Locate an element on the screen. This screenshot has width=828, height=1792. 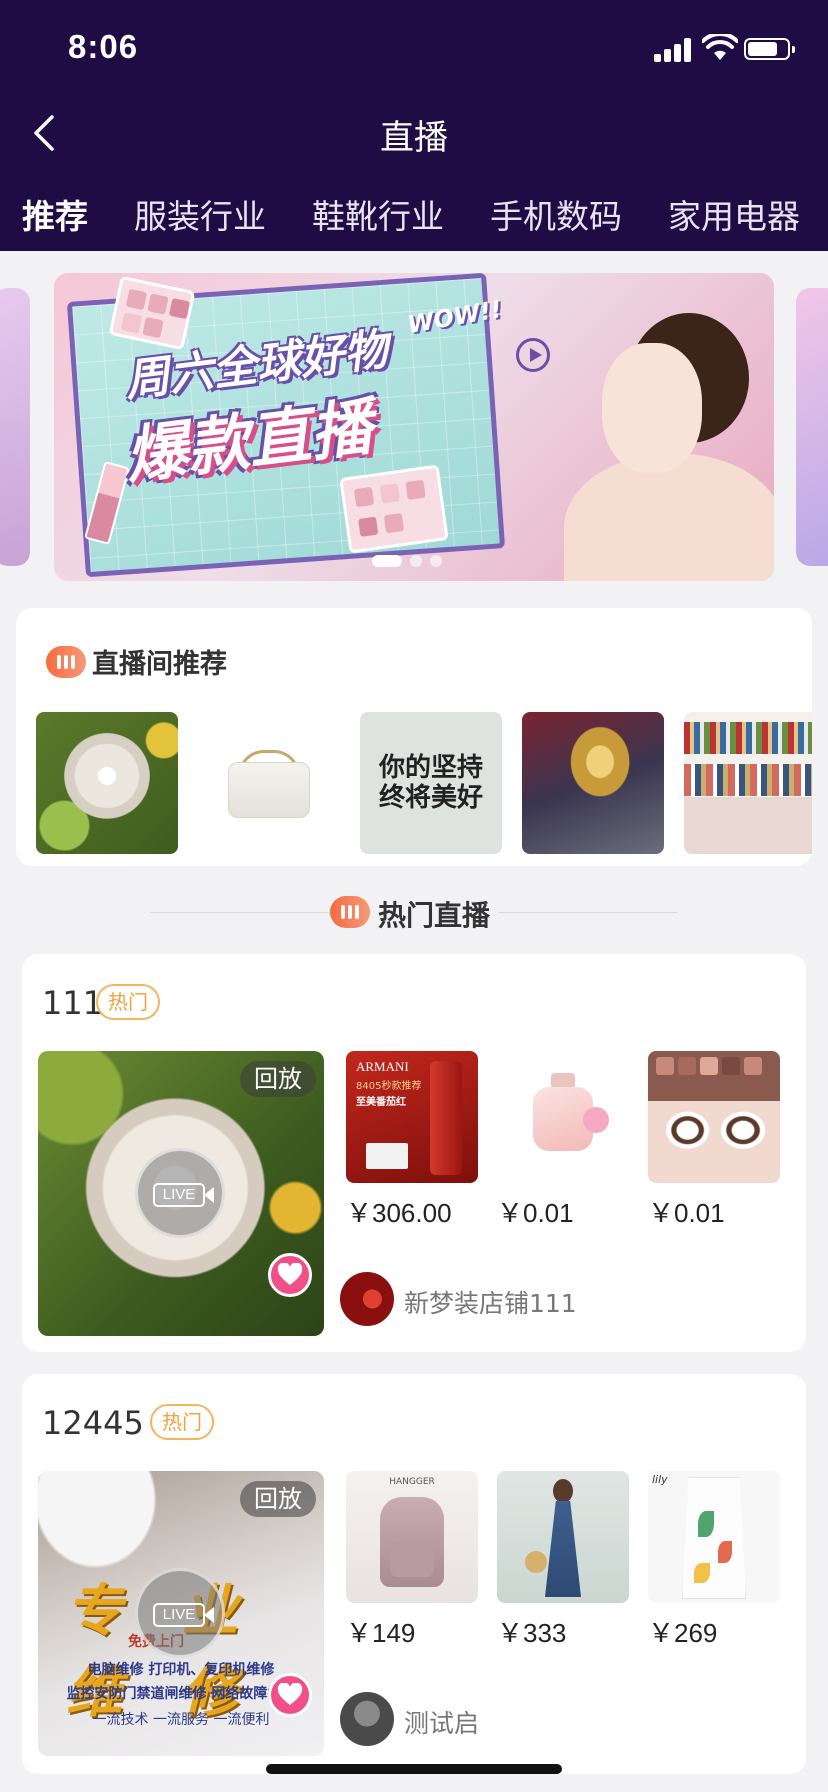
banner-model-face is located at coordinates (652, 408).